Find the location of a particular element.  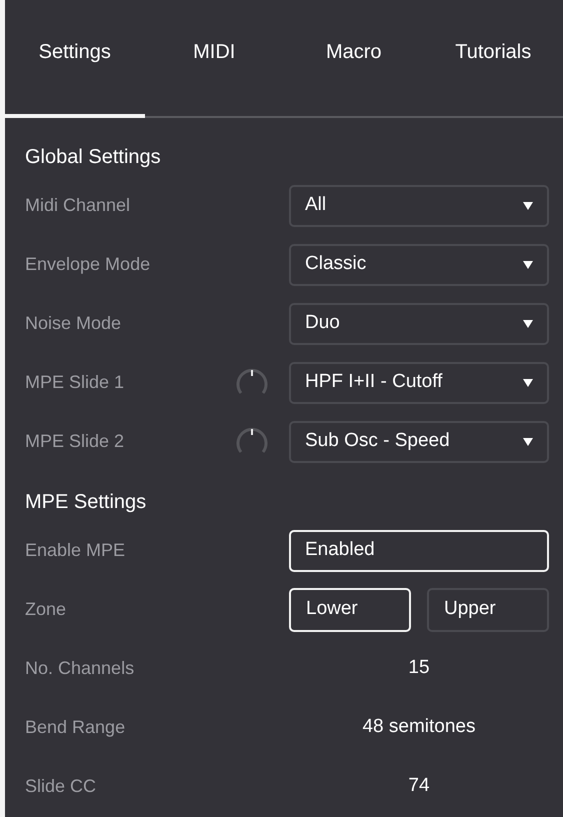

setting-label: Midi Channel is located at coordinates (77, 205).